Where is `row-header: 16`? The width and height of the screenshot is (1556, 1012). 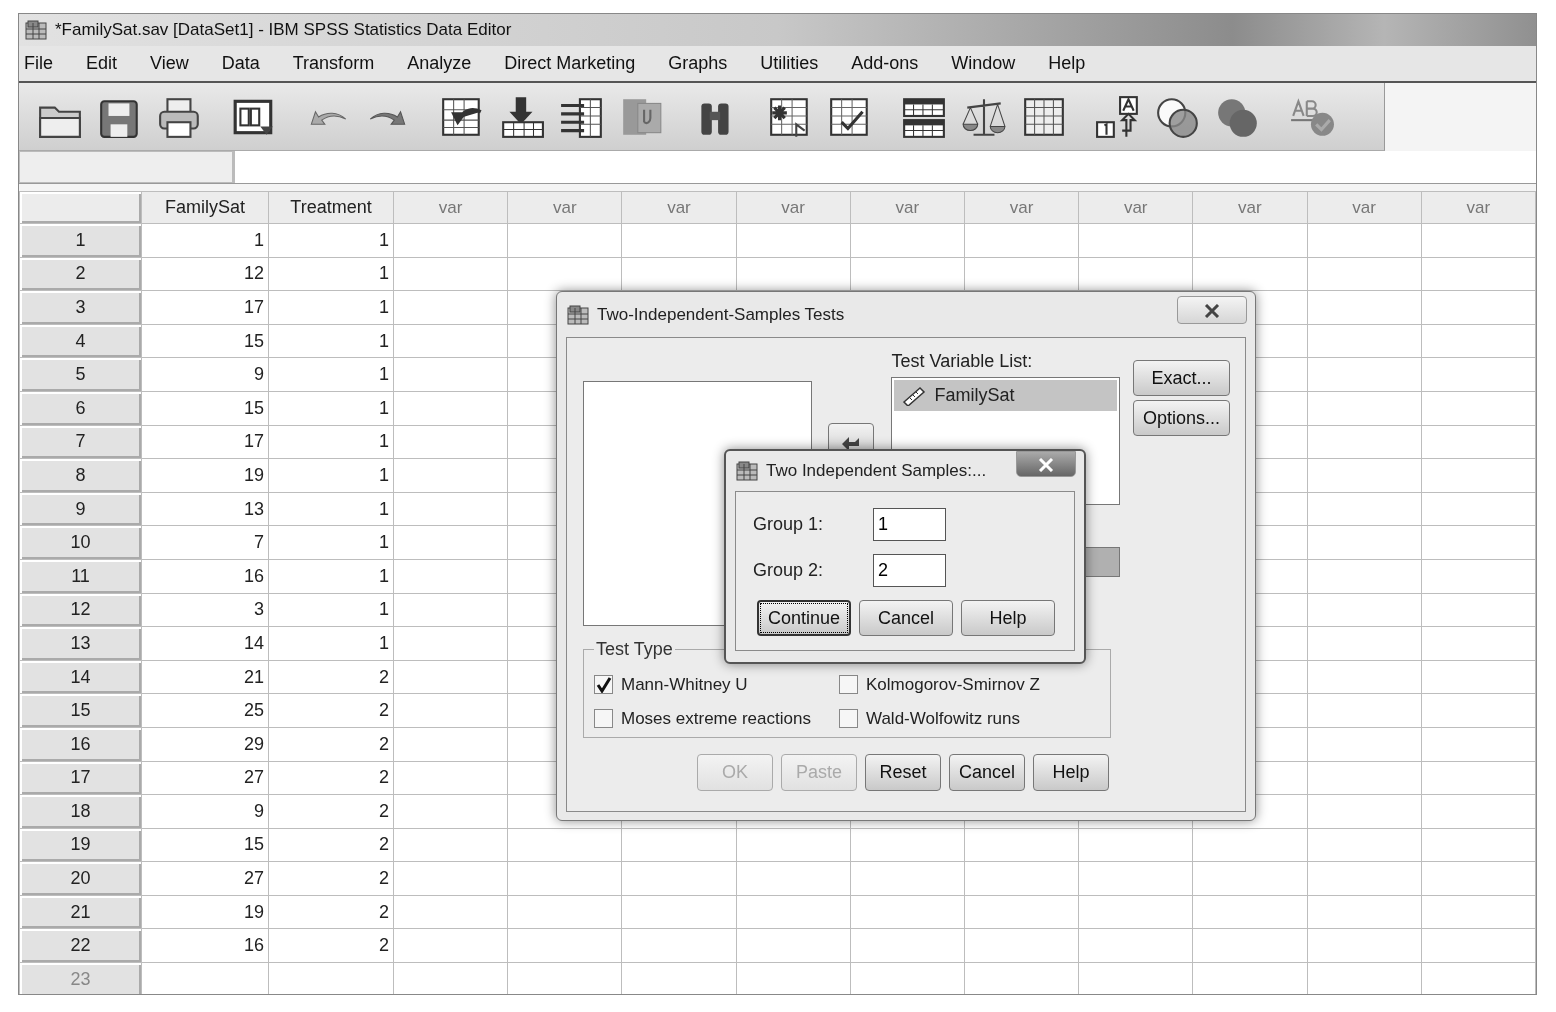
row-header: 16 is located at coordinates (80, 744).